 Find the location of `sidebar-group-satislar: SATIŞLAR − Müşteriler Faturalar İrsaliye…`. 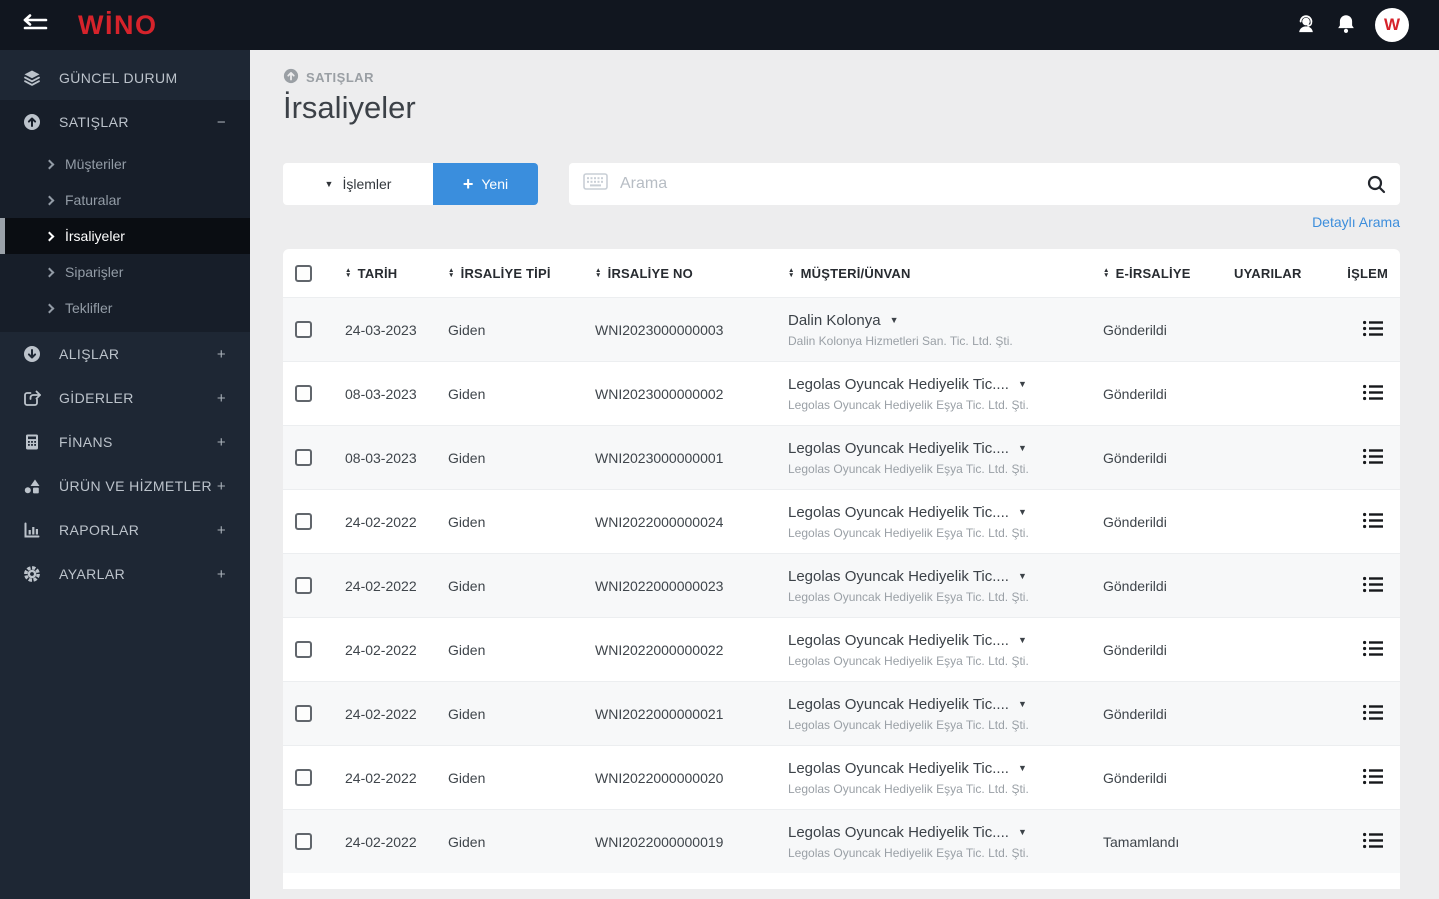

sidebar-group-satislar: SATIŞLAR − Müşteriler Faturalar İrsaliye… is located at coordinates (125, 216).